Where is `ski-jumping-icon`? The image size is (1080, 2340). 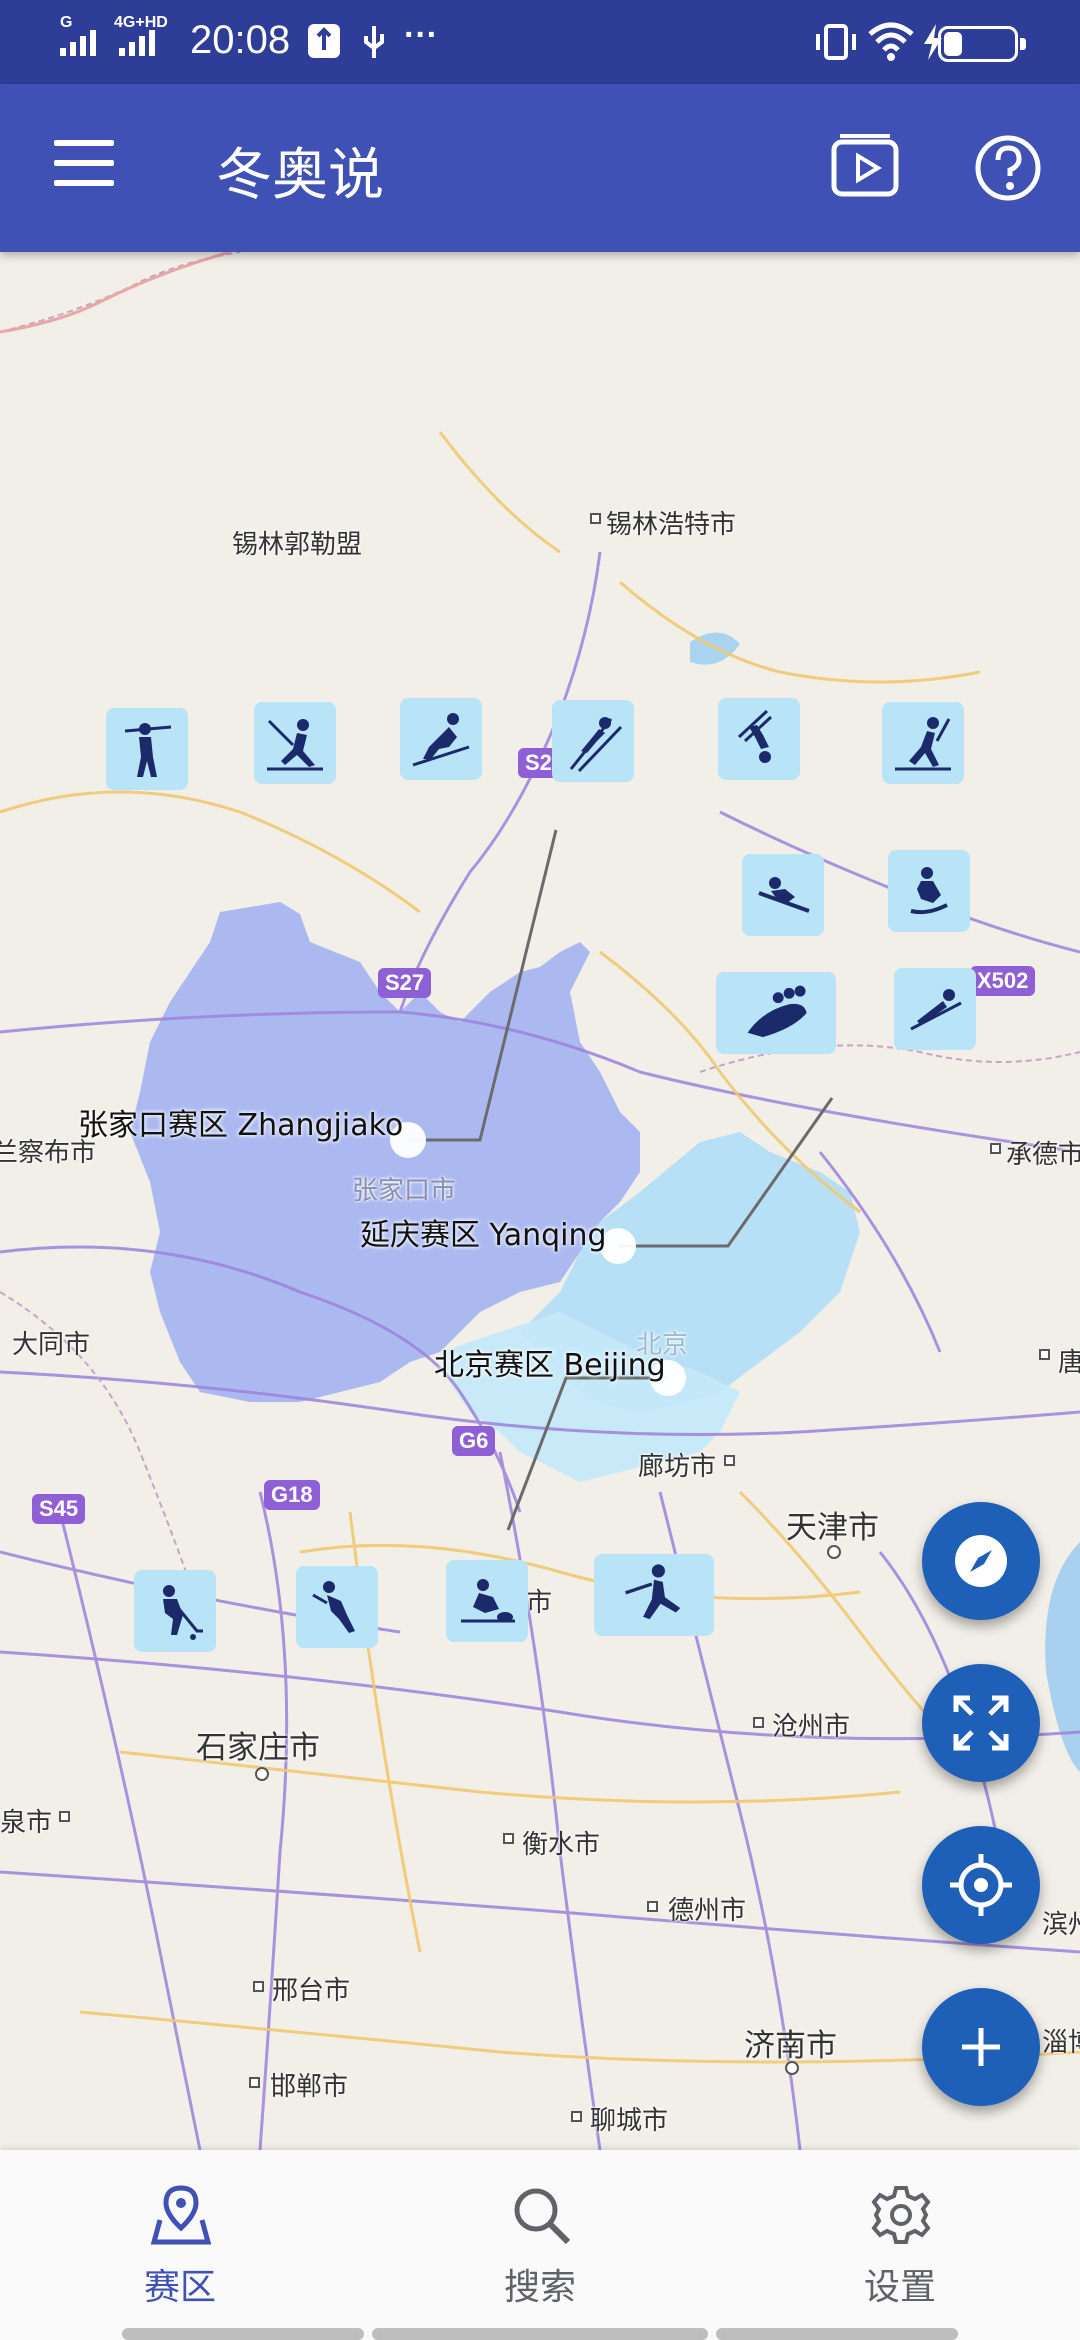
ski-jumping-icon is located at coordinates (593, 741).